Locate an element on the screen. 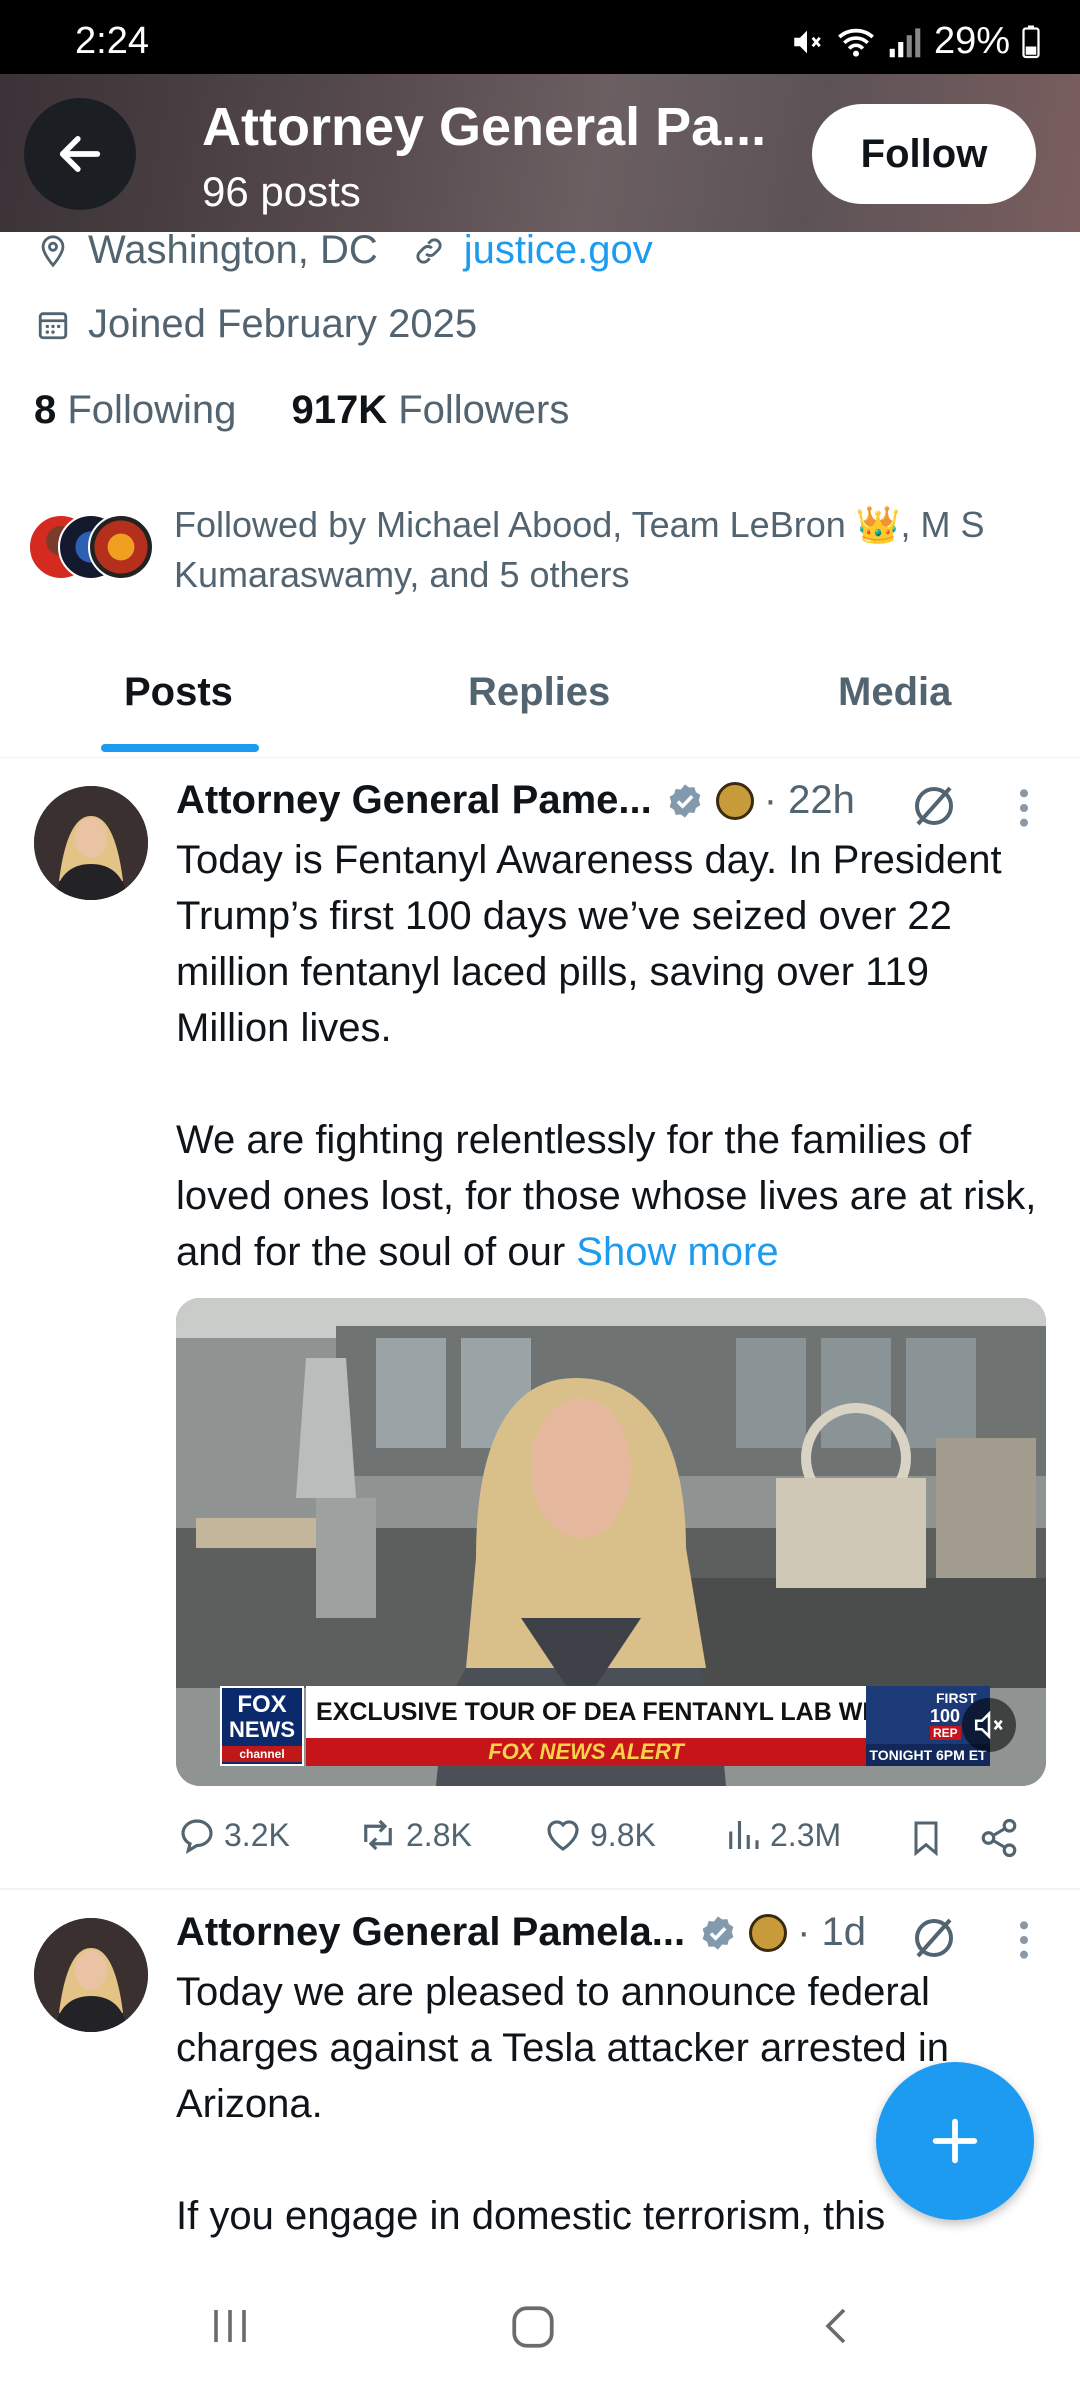  show-more-link: Show more is located at coordinates (677, 1252).